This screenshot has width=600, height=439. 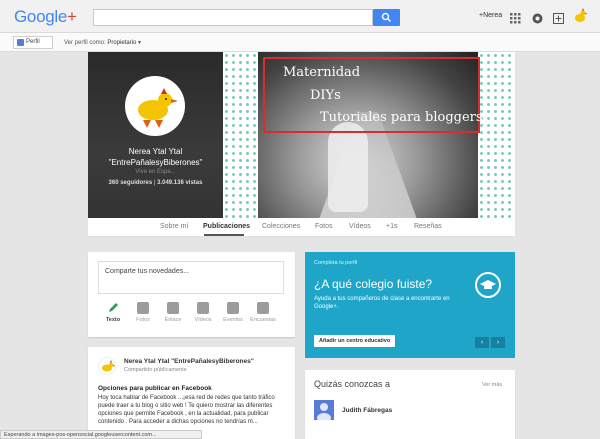 What do you see at coordinates (488, 285) in the screenshot?
I see `graduation-cap-icon` at bounding box center [488, 285].